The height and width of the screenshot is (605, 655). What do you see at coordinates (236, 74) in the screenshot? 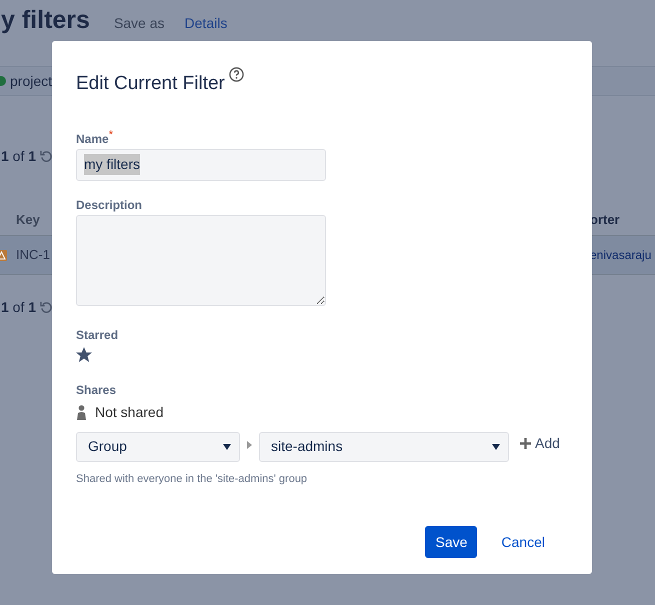
I see `help-icon` at bounding box center [236, 74].